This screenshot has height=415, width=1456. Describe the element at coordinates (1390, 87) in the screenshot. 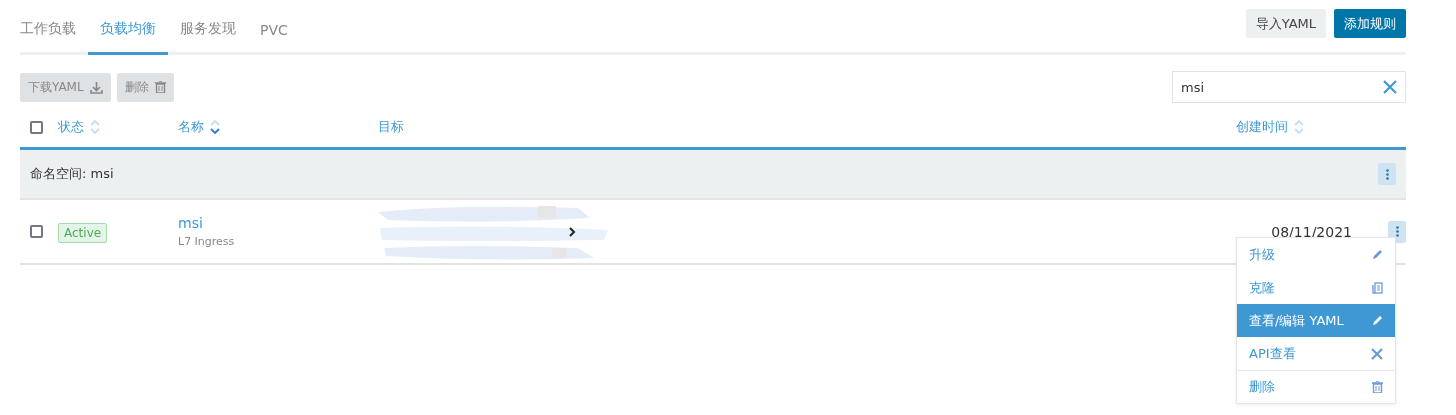

I see `close-icon` at that location.